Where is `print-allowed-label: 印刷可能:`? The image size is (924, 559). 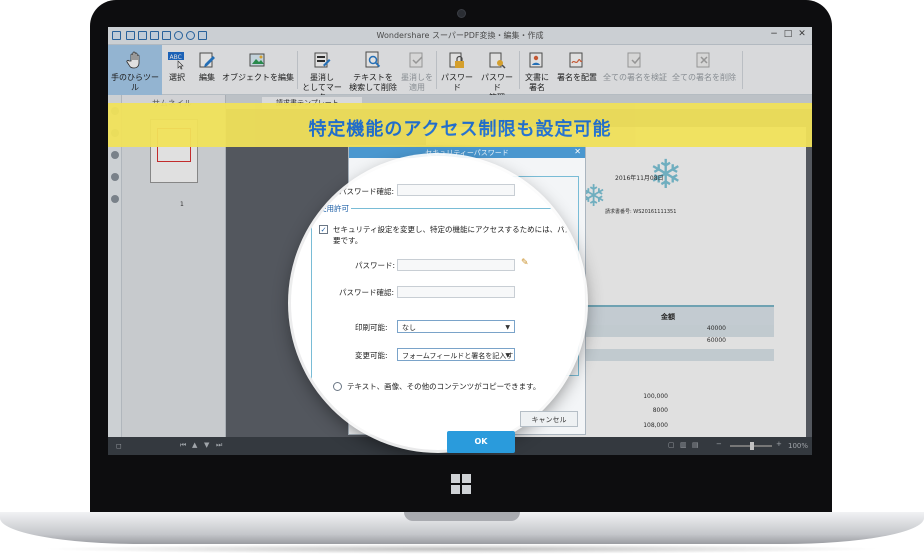
print-allowed-label: 印刷可能: is located at coordinates (371, 327).